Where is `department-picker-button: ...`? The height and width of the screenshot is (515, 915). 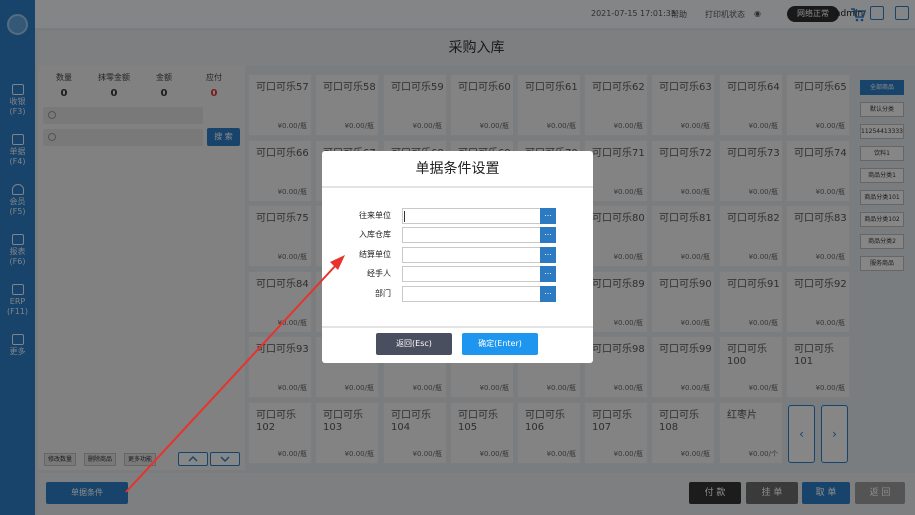
department-picker-button: ... is located at coordinates (548, 294).